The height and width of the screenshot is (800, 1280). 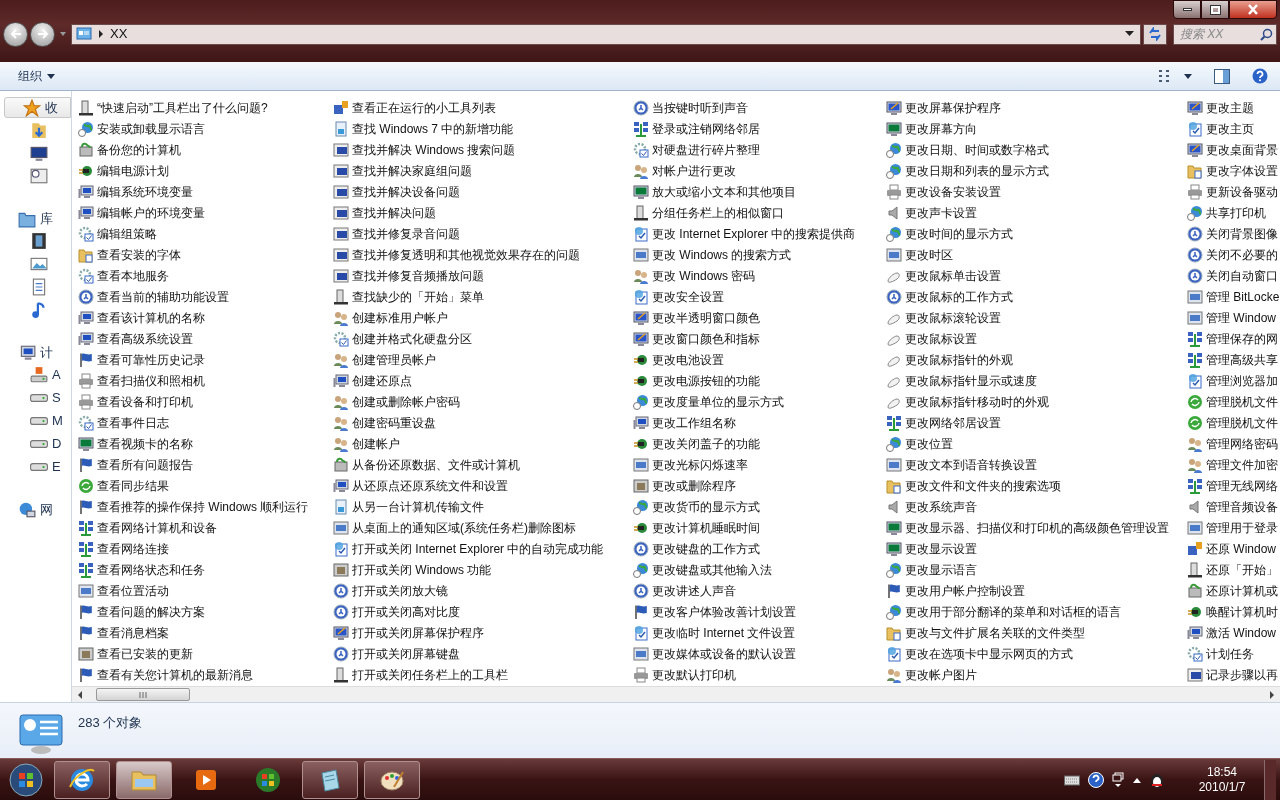 What do you see at coordinates (759, 506) in the screenshot?
I see `control-panel-link: 更改货币的显示方式` at bounding box center [759, 506].